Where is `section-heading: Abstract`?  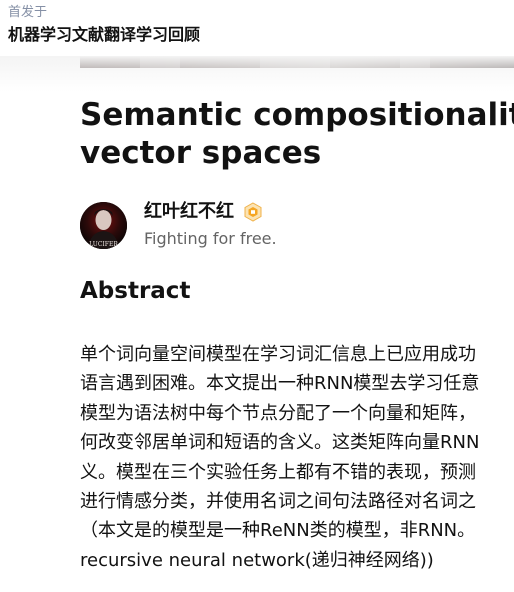 section-heading: Abstract is located at coordinates (135, 291).